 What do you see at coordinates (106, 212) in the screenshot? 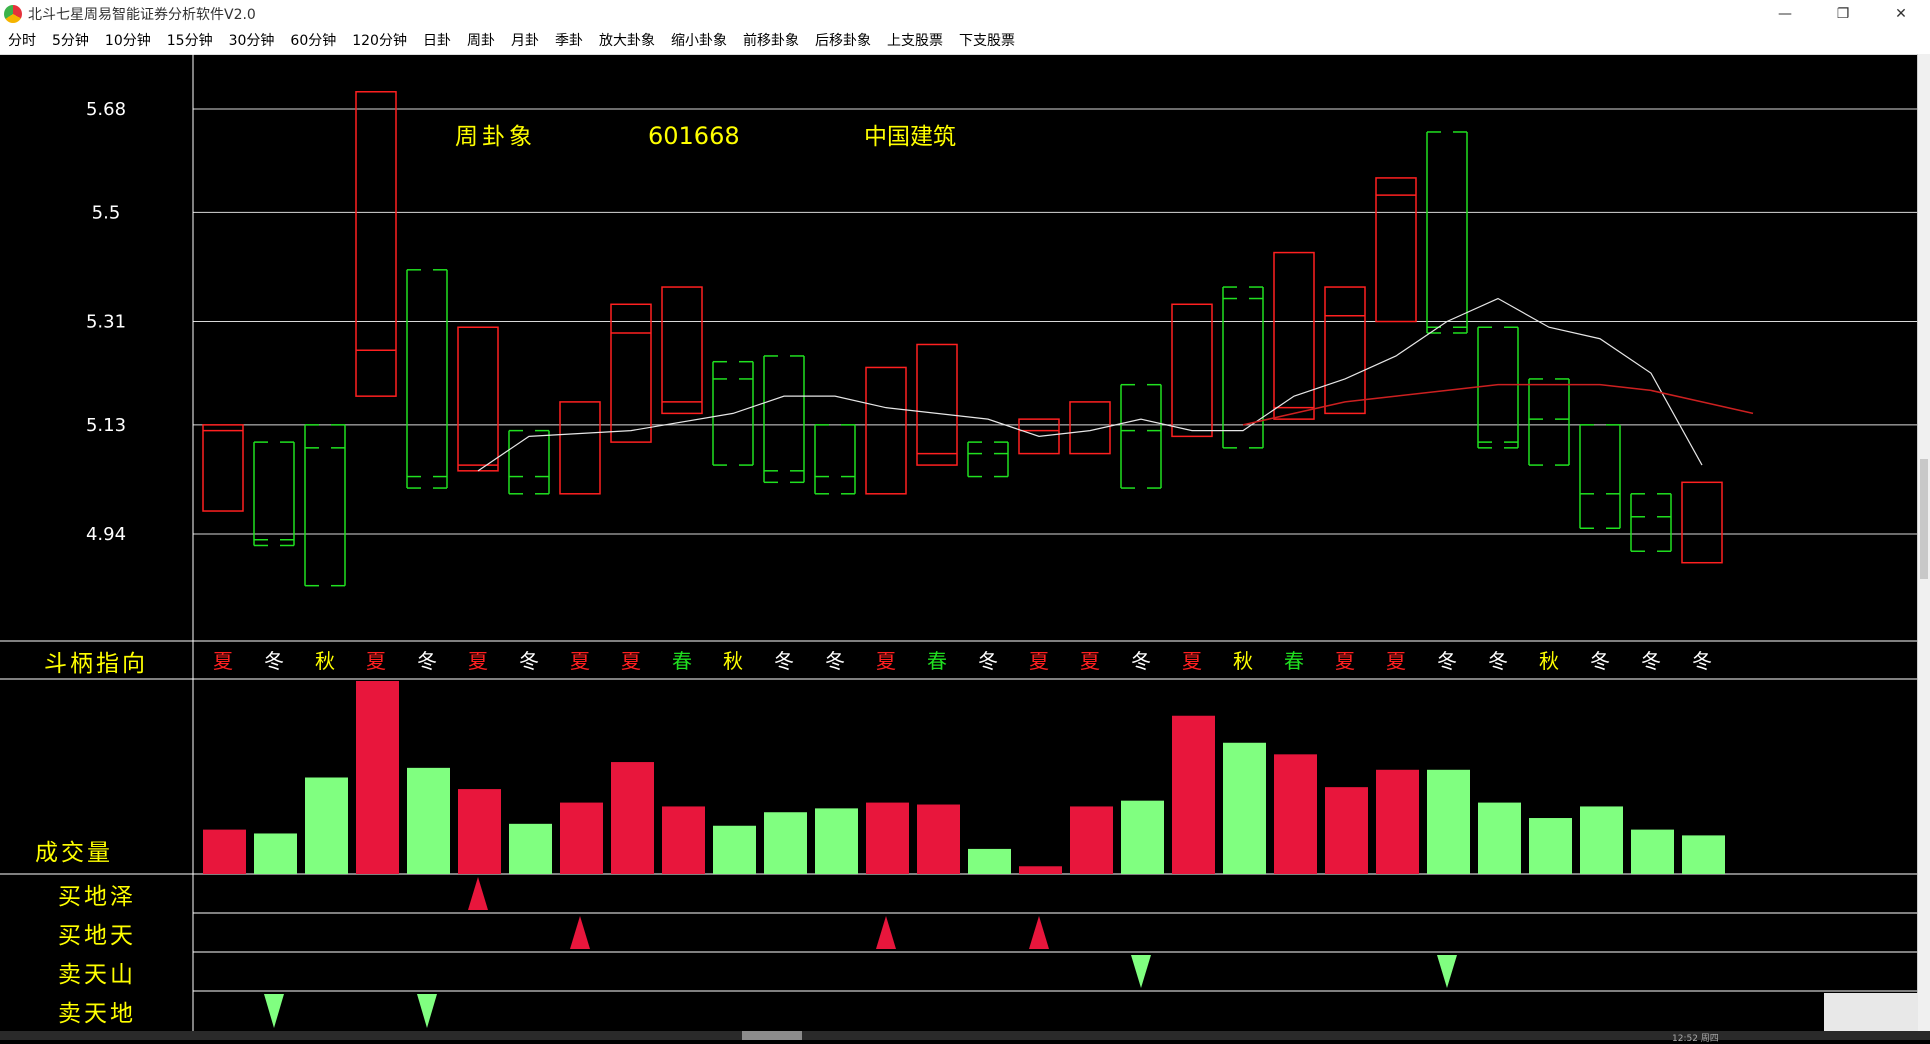
I see `y-tick-label: 5.5` at bounding box center [106, 212].